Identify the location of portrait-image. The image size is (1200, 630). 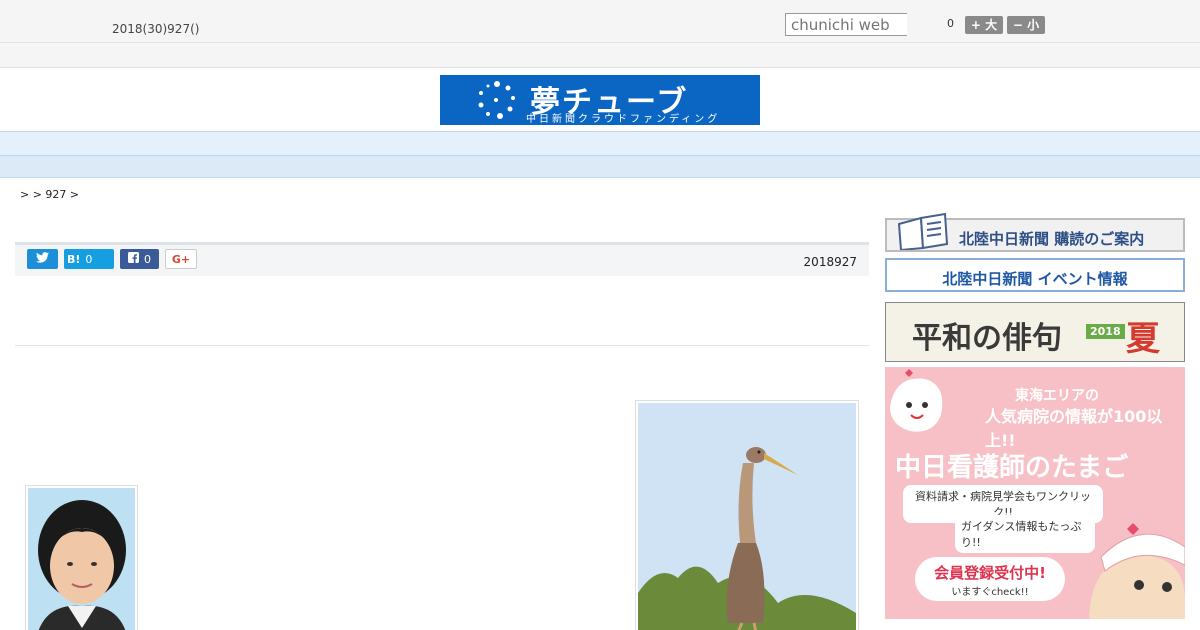
(81, 559).